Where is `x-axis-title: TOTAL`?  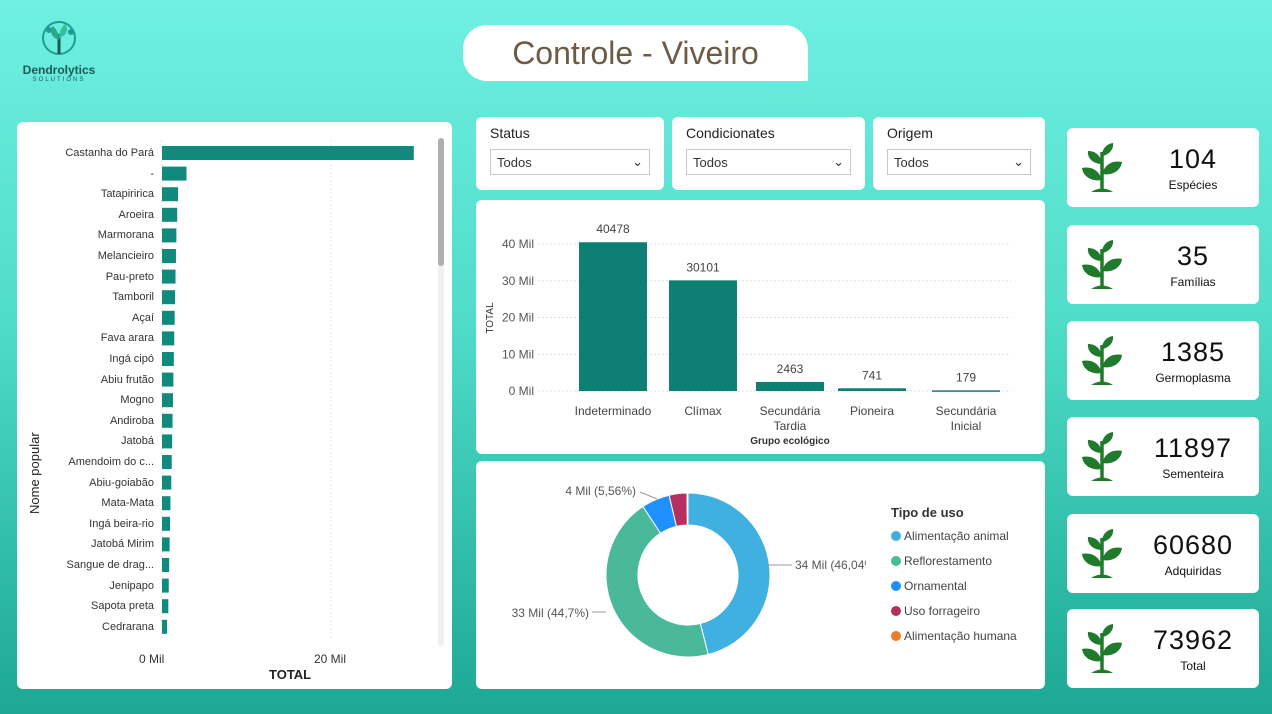
x-axis-title: TOTAL is located at coordinates (290, 674).